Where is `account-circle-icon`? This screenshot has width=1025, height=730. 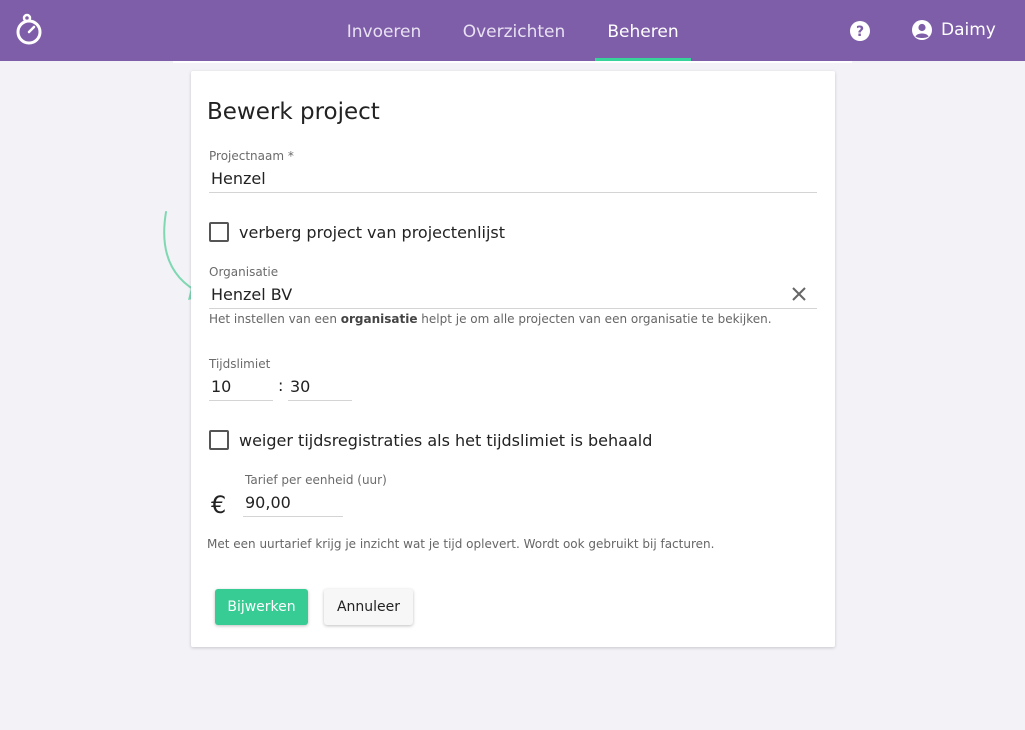 account-circle-icon is located at coordinates (922, 30).